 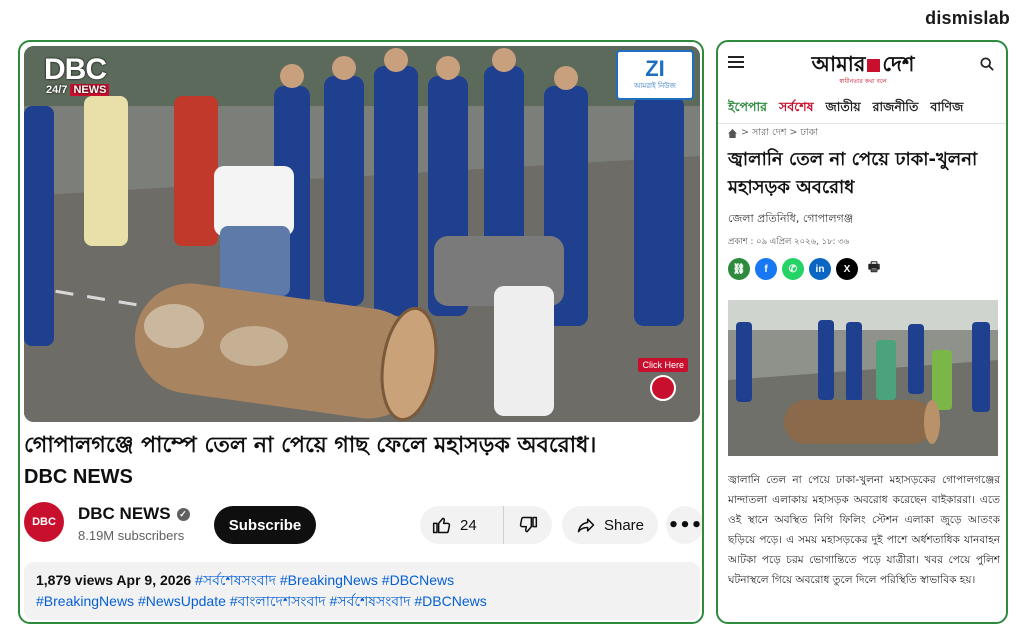 What do you see at coordinates (806, 269) in the screenshot?
I see `share-icons-row: ⛓ f ✆ in X 🖶` at bounding box center [806, 269].